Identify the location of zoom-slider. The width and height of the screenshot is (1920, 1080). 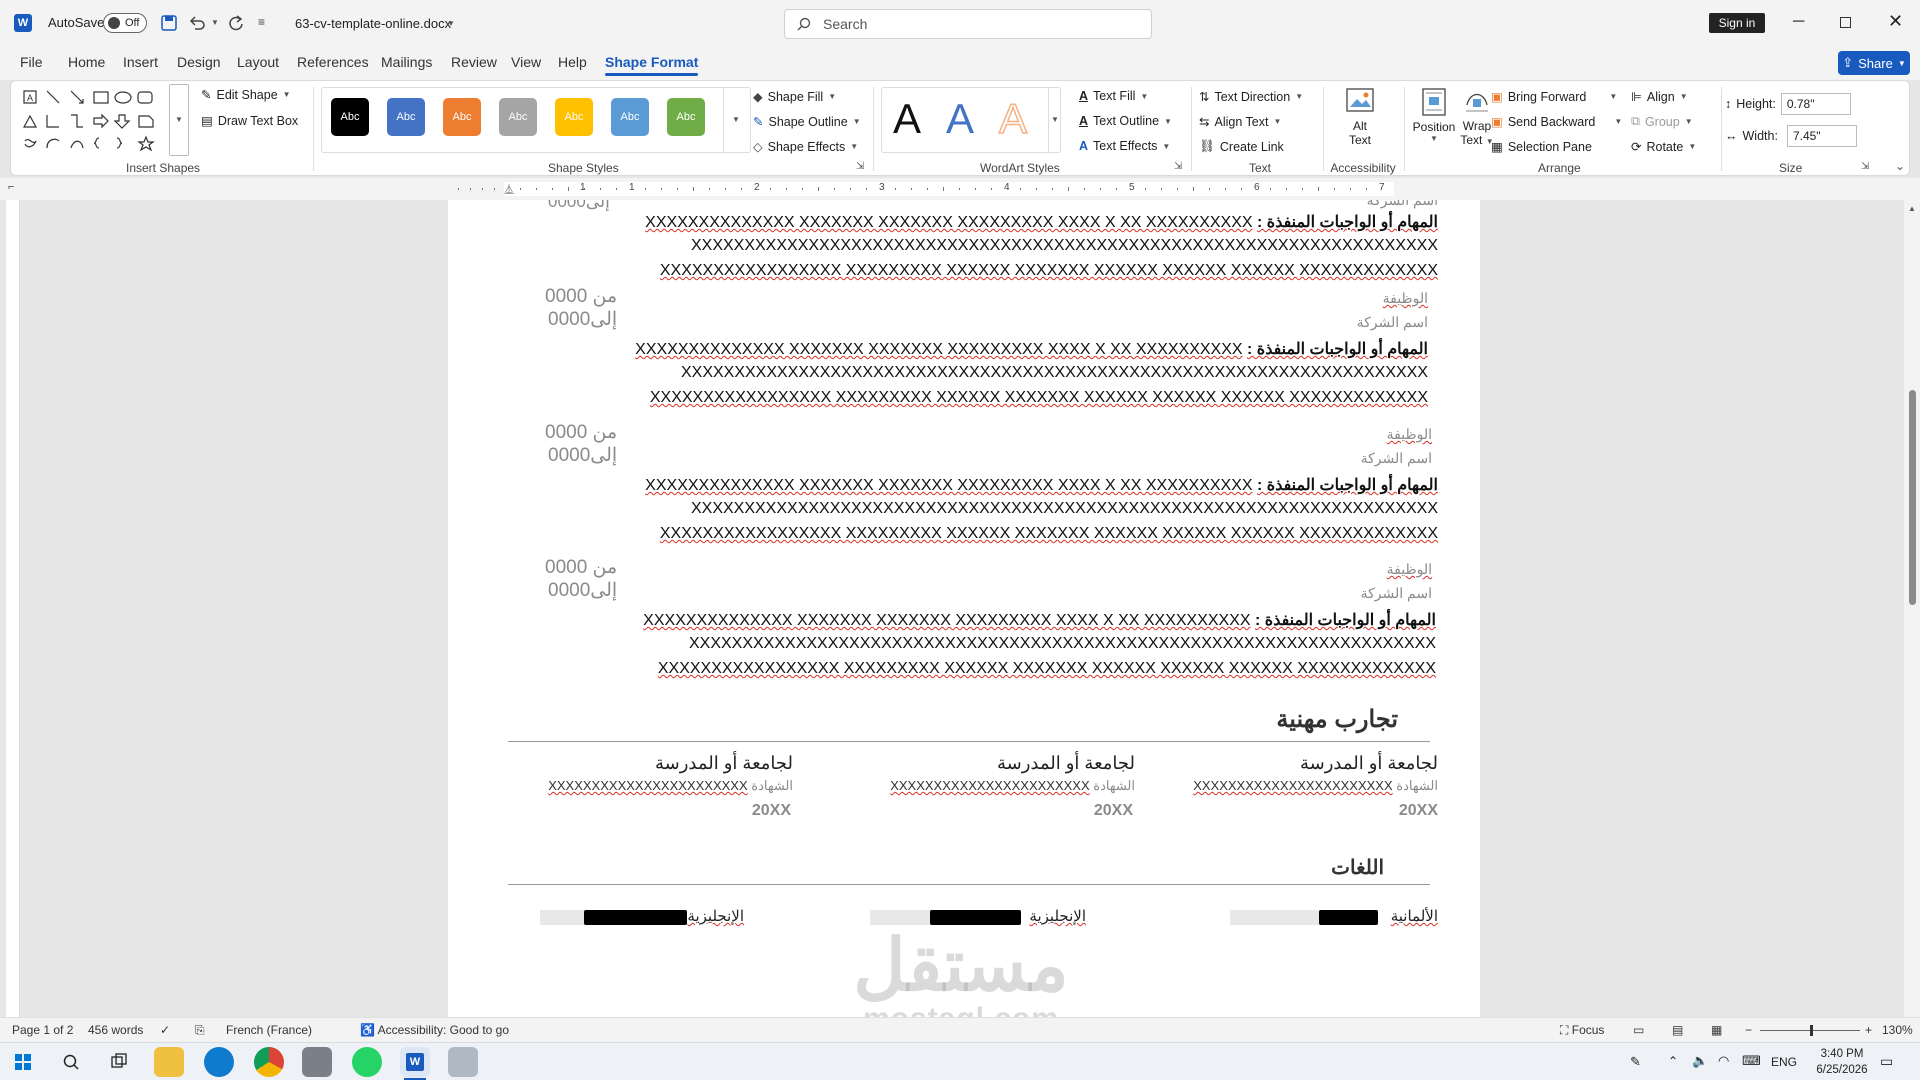
(1810, 1030).